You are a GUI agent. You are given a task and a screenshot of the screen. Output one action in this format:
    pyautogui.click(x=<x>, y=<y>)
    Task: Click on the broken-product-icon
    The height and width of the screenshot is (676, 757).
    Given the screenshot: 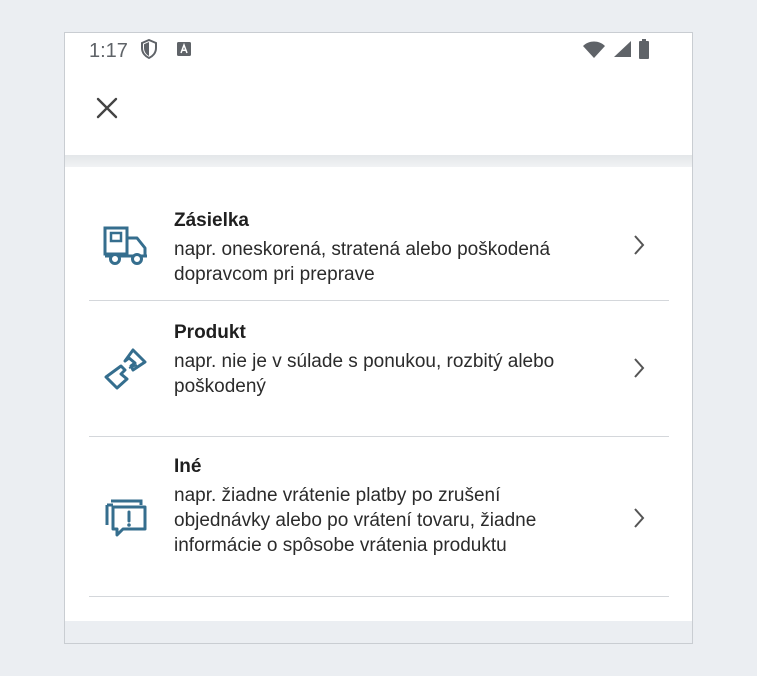 What is the action you would take?
    pyautogui.click(x=126, y=369)
    